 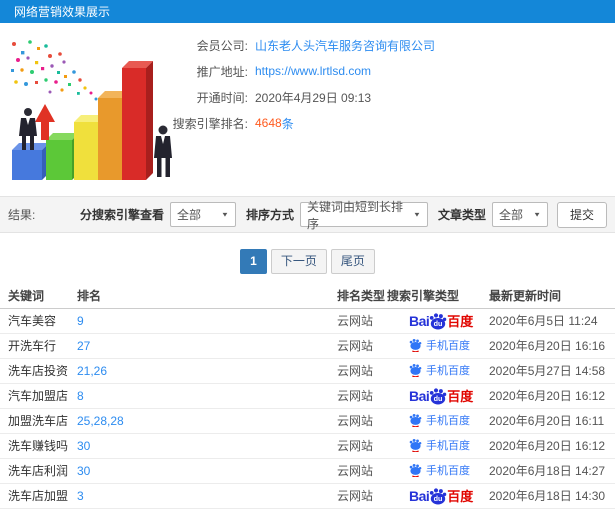 I want to click on table-row: 洗车店投资 21,26 云网站 手机百度 2020年5月27日 14:58, so click(x=307, y=371).